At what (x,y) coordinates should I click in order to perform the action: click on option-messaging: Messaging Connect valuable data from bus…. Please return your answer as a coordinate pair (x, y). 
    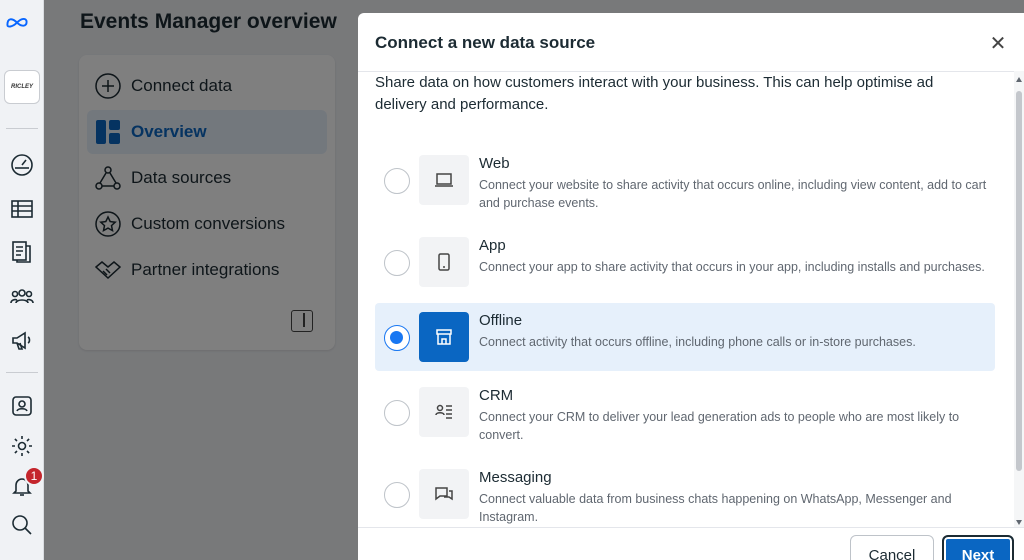
    Looking at the image, I should click on (685, 493).